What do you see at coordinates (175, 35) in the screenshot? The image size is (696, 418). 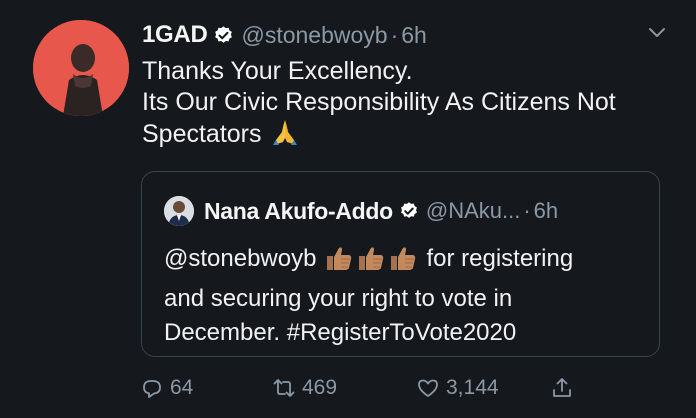 I see `author-display-name: 1GAD` at bounding box center [175, 35].